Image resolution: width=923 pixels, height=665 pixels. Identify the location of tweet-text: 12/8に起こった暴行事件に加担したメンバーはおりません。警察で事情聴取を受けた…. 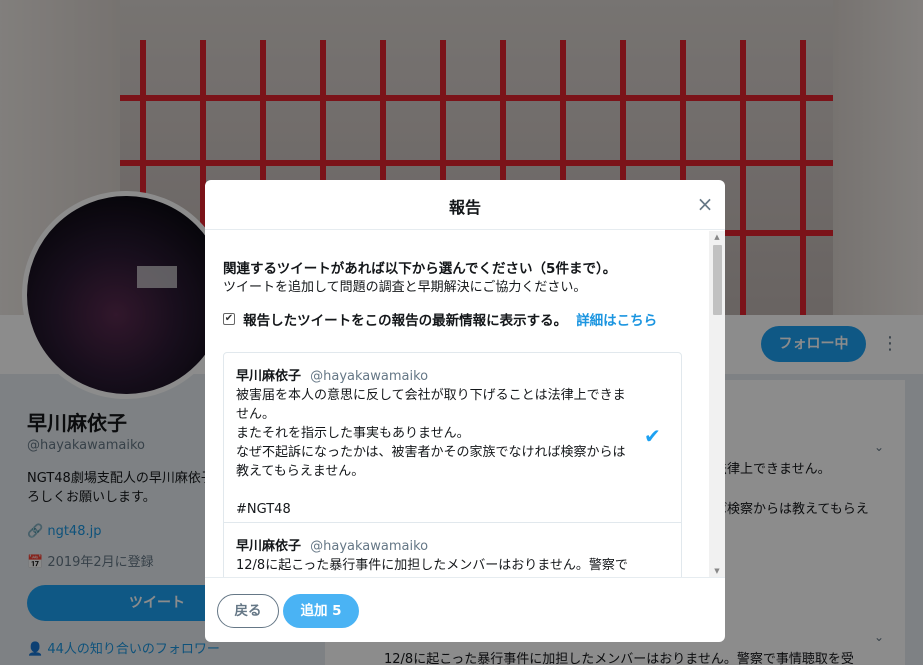
(432, 565).